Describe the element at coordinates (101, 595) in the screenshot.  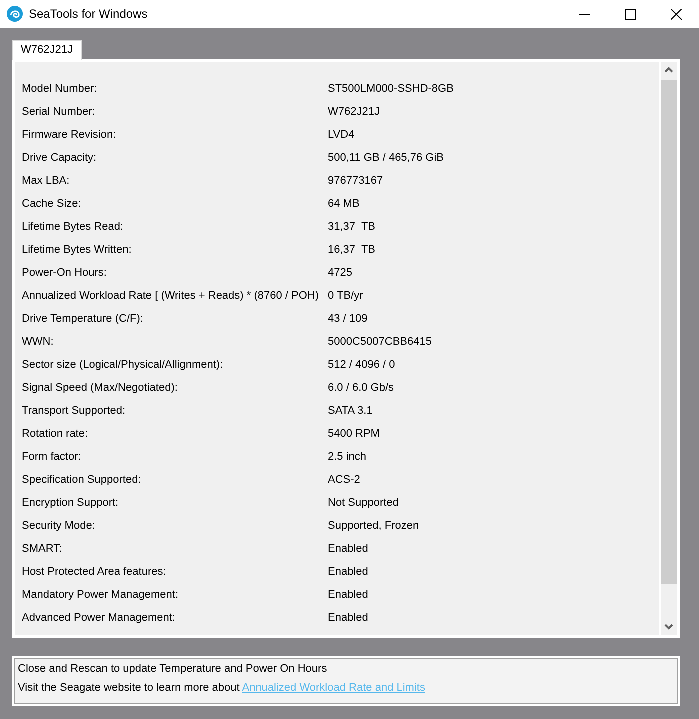
I see `field-label: Mandatory Power Management:` at that location.